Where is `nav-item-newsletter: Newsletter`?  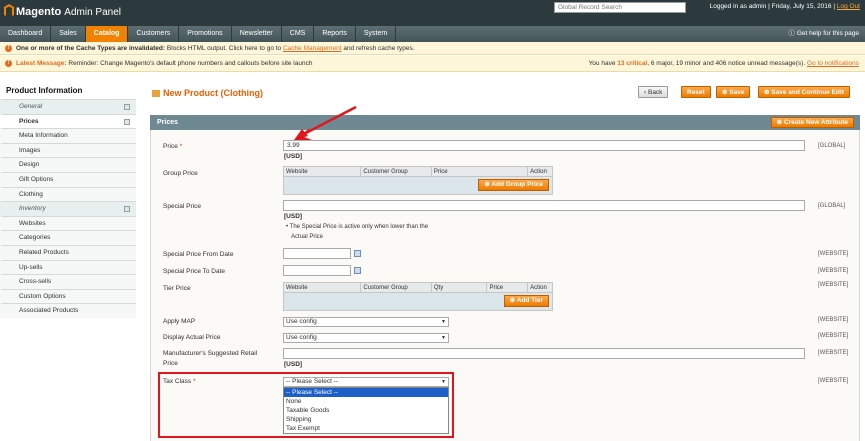
nav-item-newsletter: Newsletter is located at coordinates (257, 34).